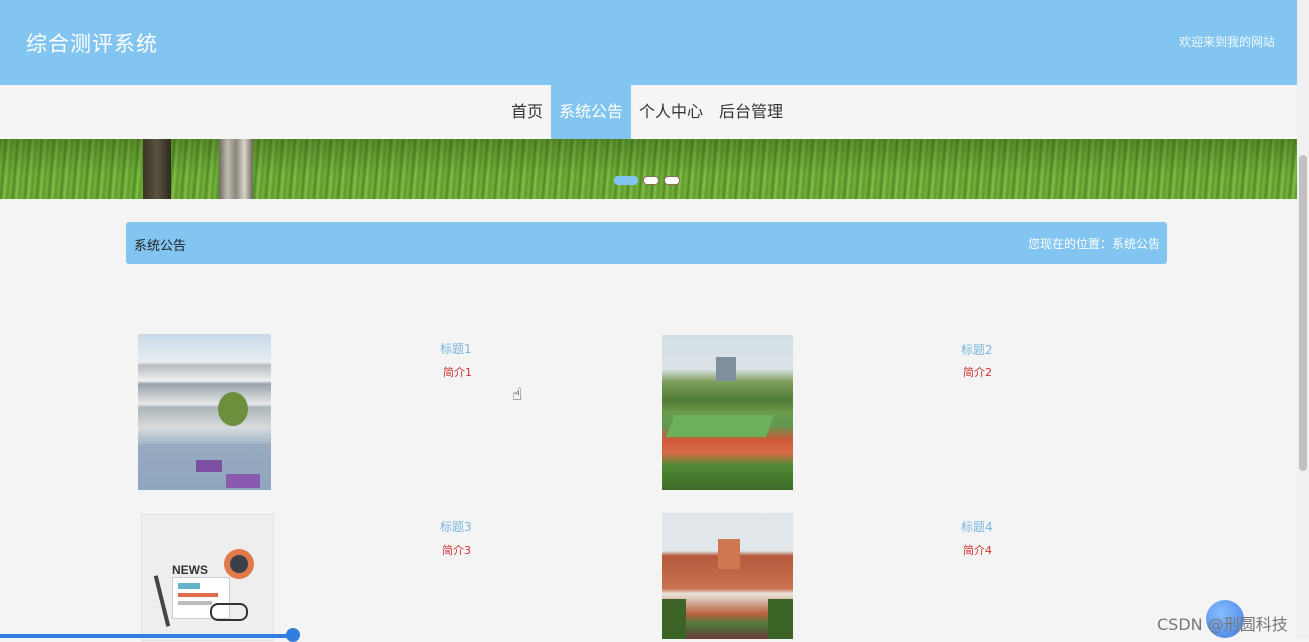 The width and height of the screenshot is (1309, 642). I want to click on notice-title: 标题1, so click(456, 348).